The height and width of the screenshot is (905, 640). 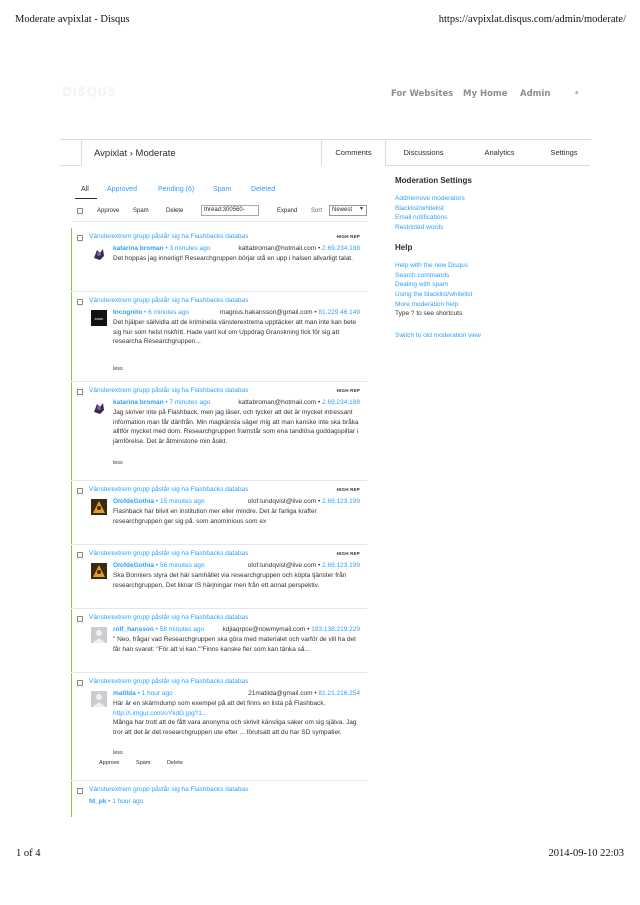 I want to click on tab-discussions: Discussions, so click(x=423, y=153).